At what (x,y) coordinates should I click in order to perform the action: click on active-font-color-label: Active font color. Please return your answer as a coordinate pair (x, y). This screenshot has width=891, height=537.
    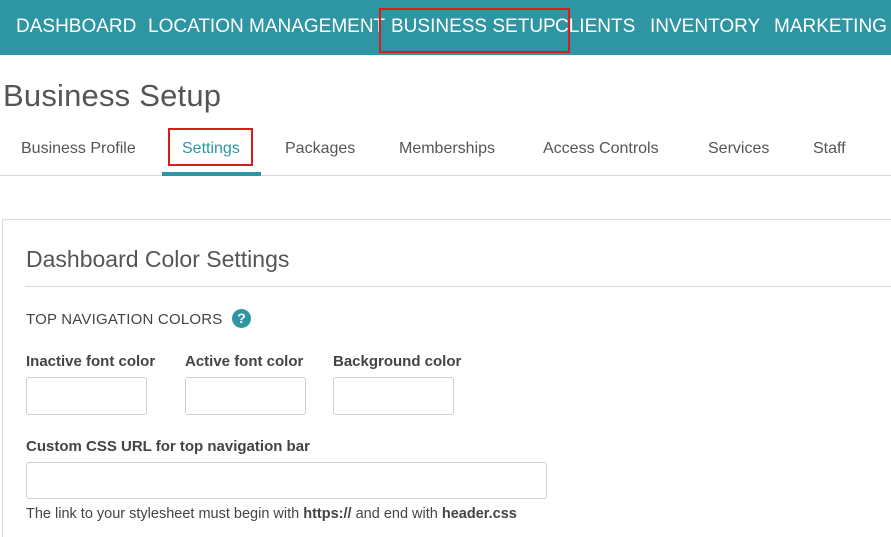
    Looking at the image, I should click on (244, 361).